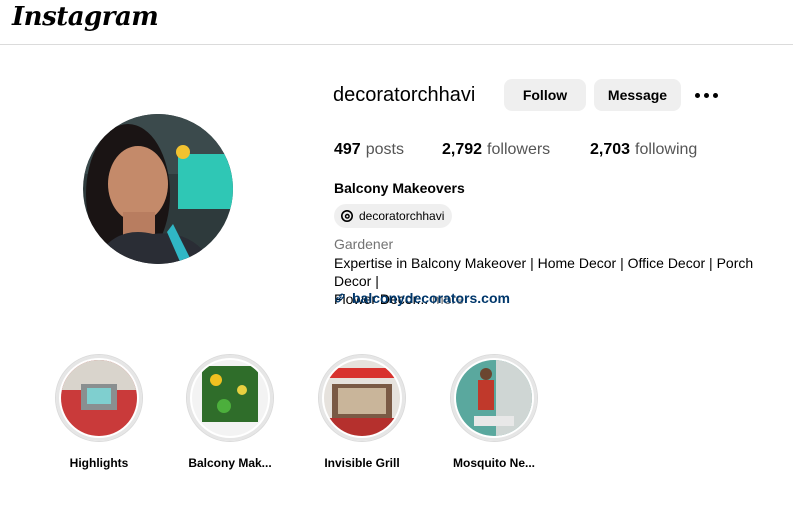 The width and height of the screenshot is (793, 510). I want to click on message-button: Message, so click(637, 95).